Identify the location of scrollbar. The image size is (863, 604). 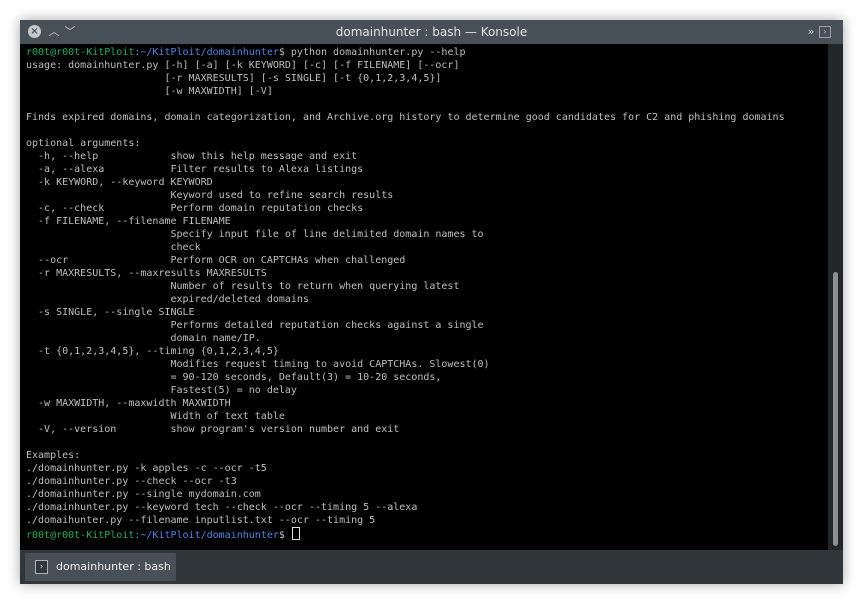
(835, 297).